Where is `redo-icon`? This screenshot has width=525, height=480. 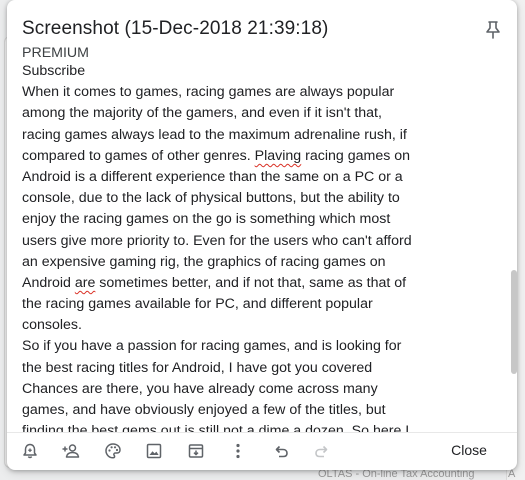
redo-icon is located at coordinates (322, 451).